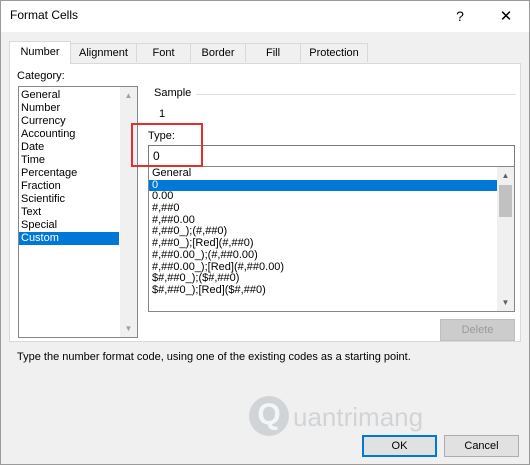 Image resolution: width=530 pixels, height=465 pixels. Describe the element at coordinates (44, 15) in the screenshot. I see `dialog-title: Format Cells` at that location.